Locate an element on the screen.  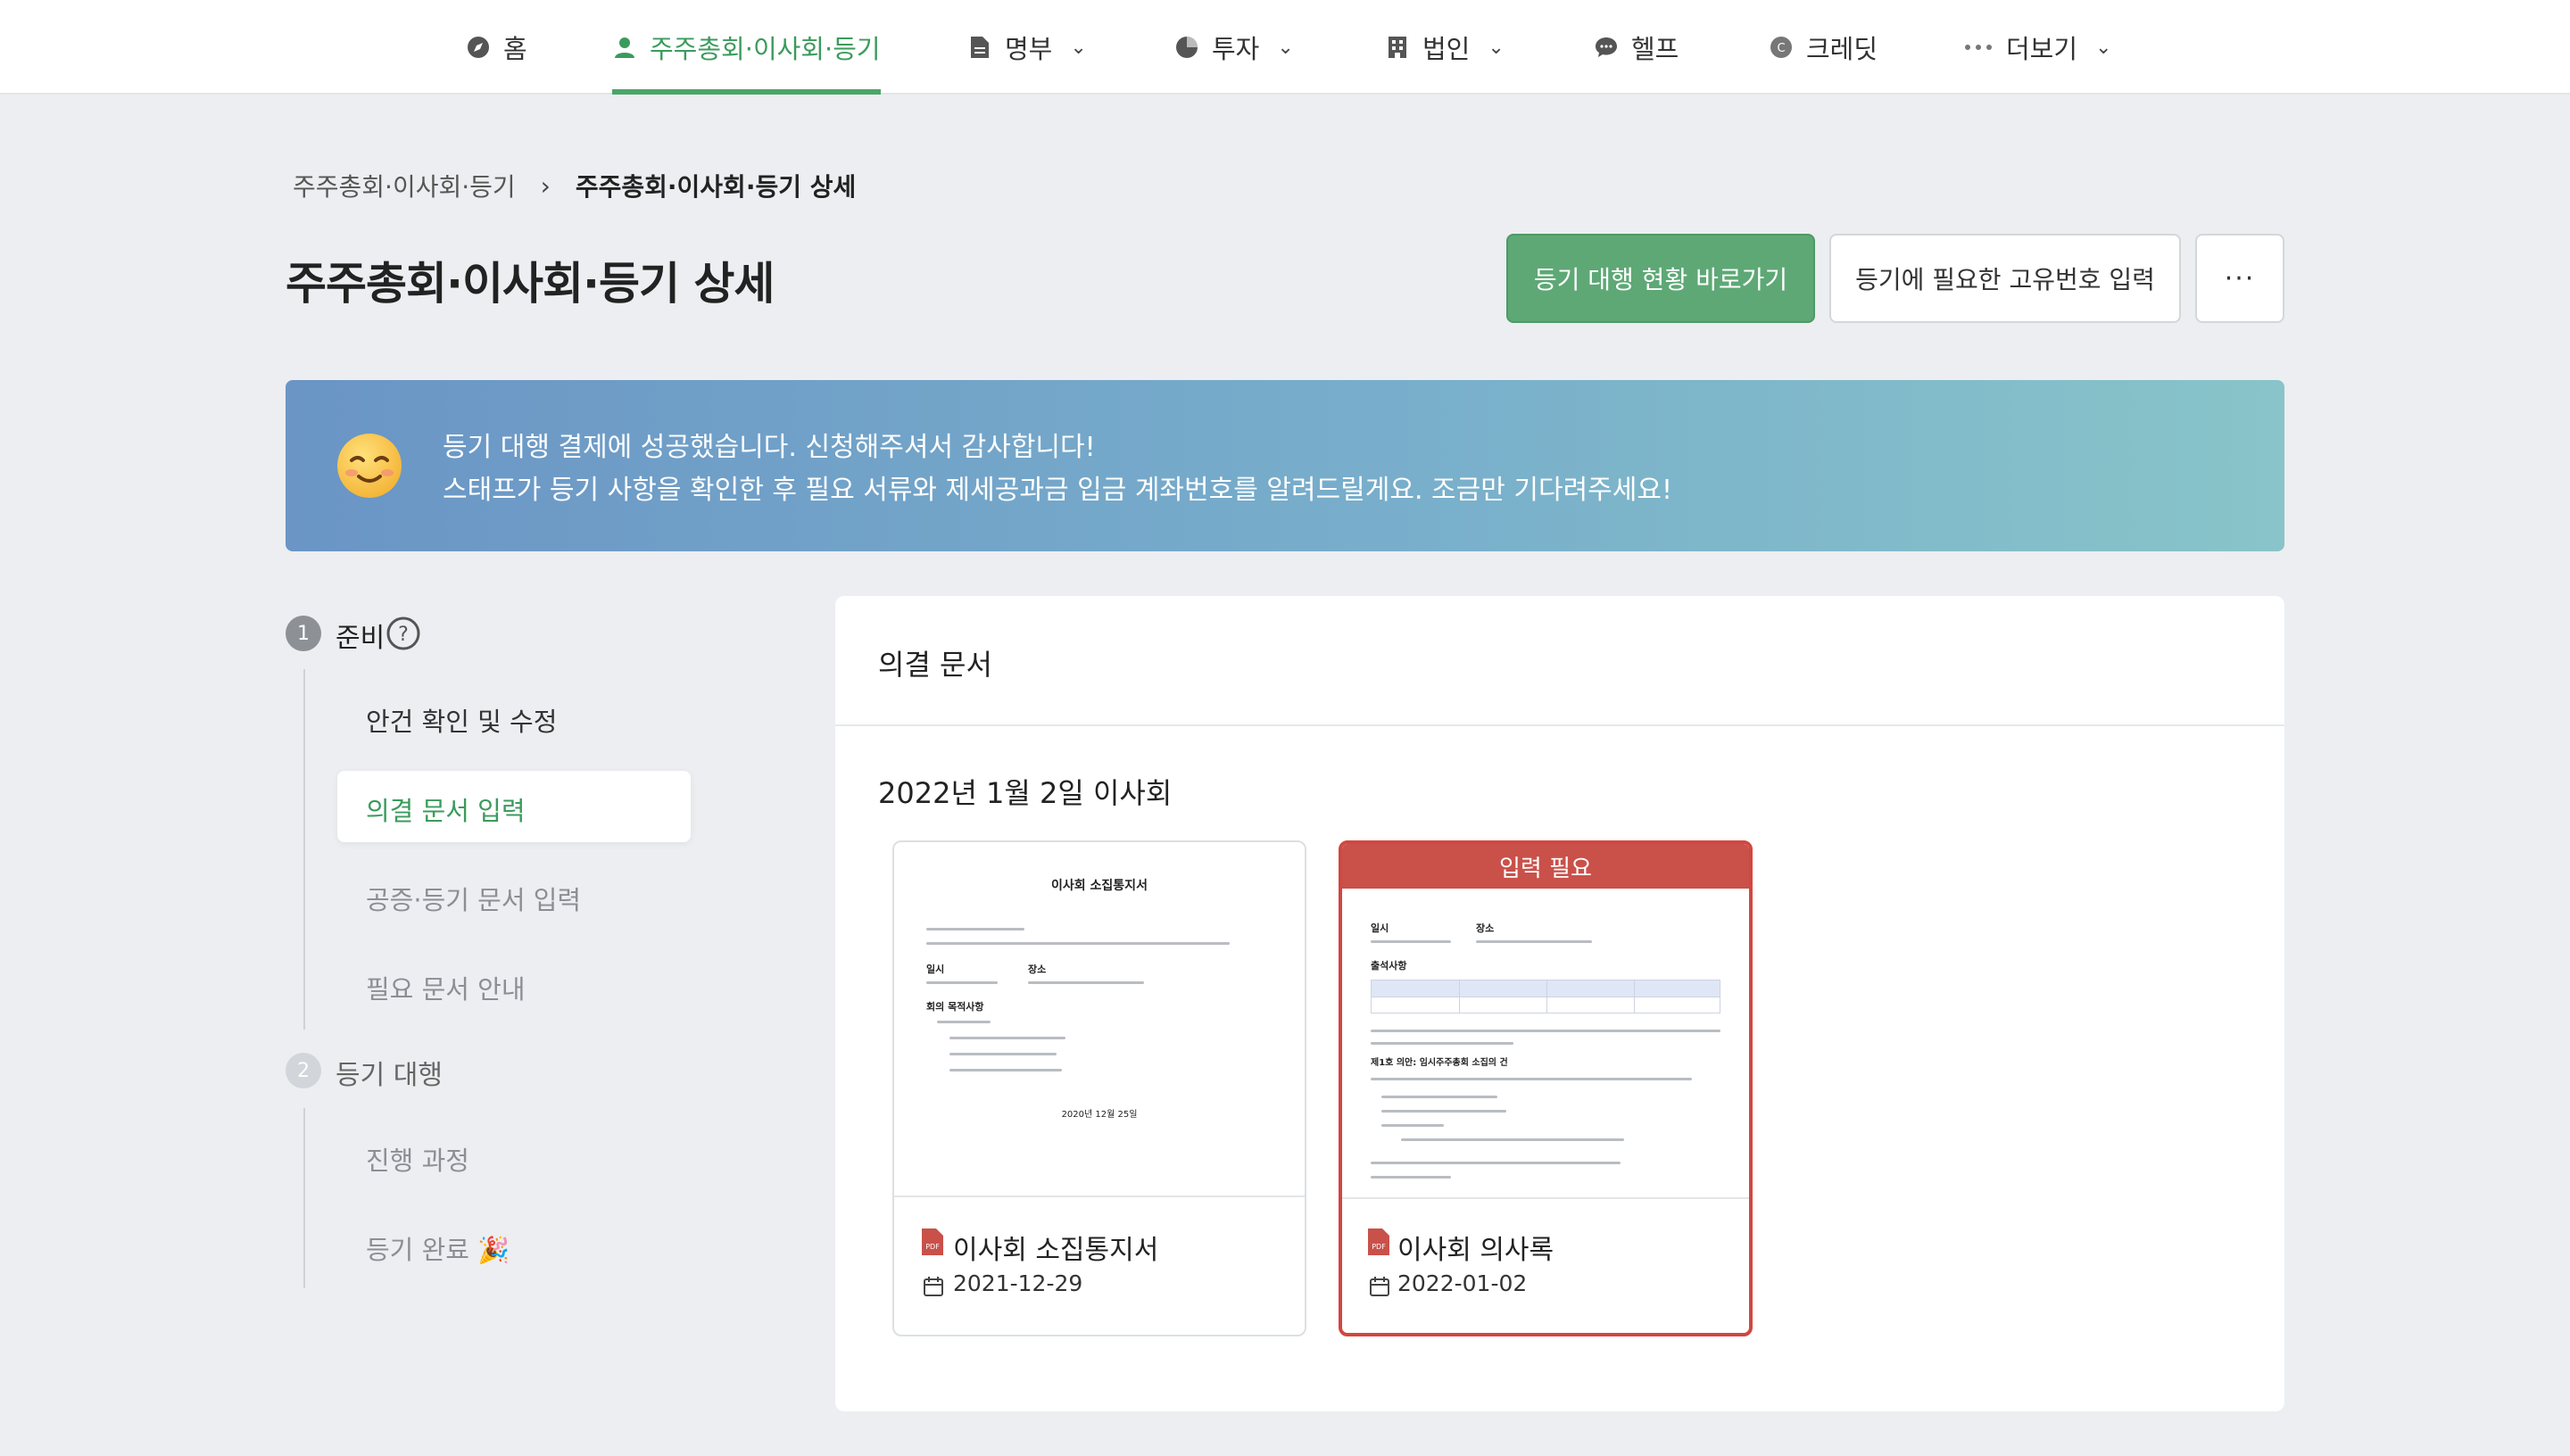
pie-chart-icon is located at coordinates (1187, 47).